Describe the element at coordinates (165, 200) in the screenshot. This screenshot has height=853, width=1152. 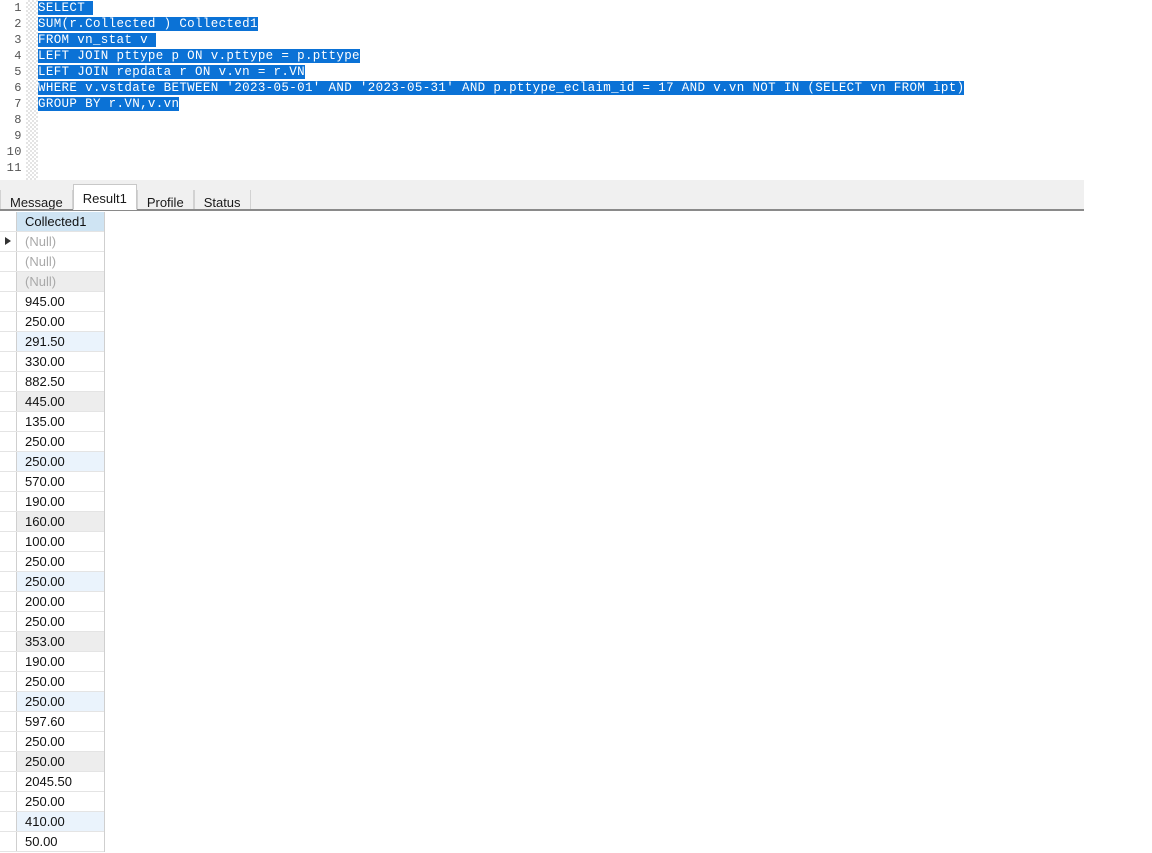
I see `tab-profile: Profile` at that location.